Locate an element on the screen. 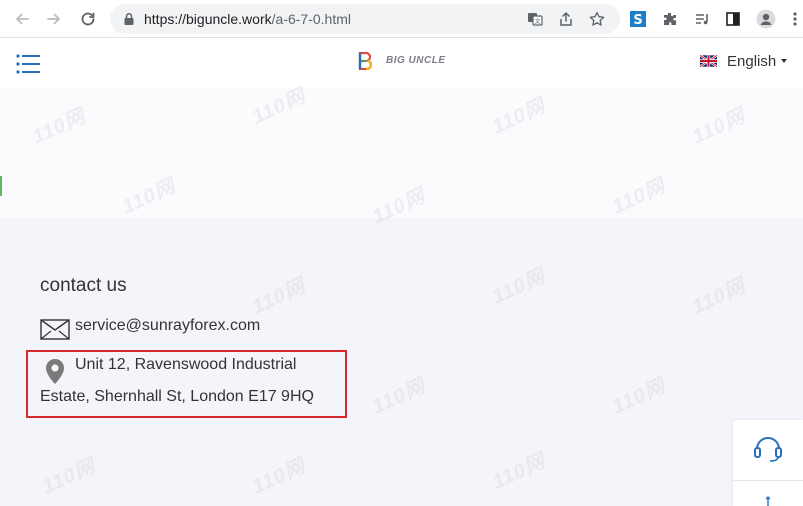 The height and width of the screenshot is (506, 803). chevron-down-icon is located at coordinates (784, 61).